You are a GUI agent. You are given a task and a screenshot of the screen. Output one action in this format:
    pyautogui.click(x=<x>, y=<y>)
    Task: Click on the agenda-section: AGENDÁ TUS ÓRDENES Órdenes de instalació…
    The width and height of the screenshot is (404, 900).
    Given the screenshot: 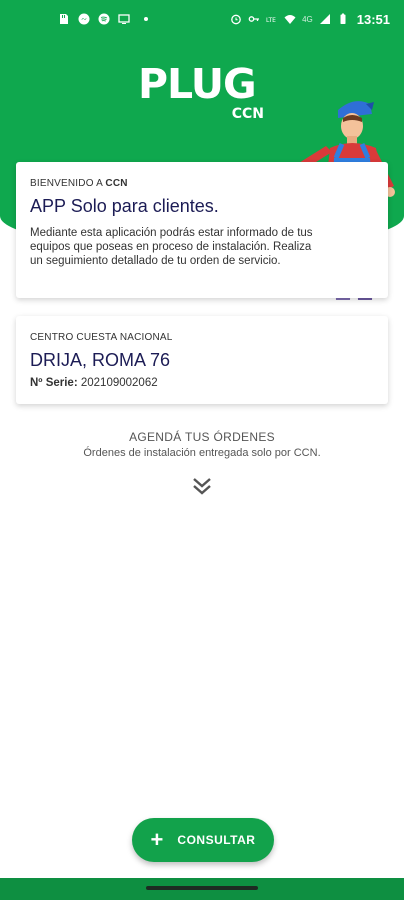 What is the action you would take?
    pyautogui.click(x=202, y=444)
    